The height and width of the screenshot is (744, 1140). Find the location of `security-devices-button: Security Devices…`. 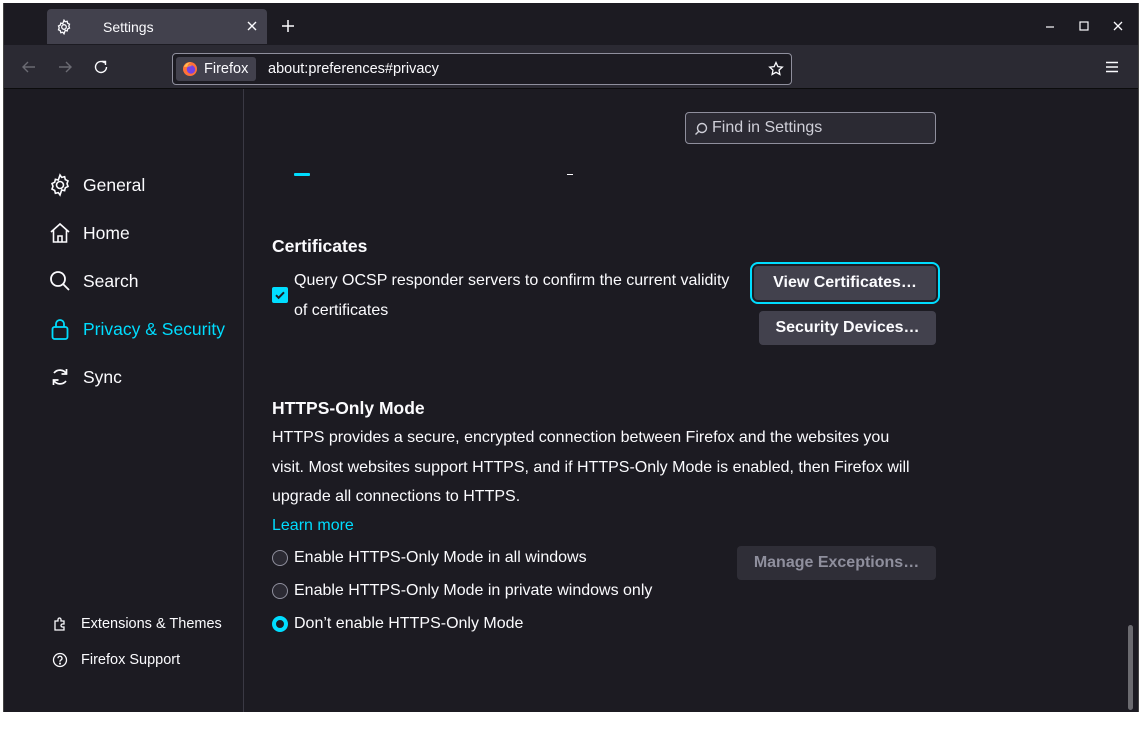

security-devices-button: Security Devices… is located at coordinates (847, 328).